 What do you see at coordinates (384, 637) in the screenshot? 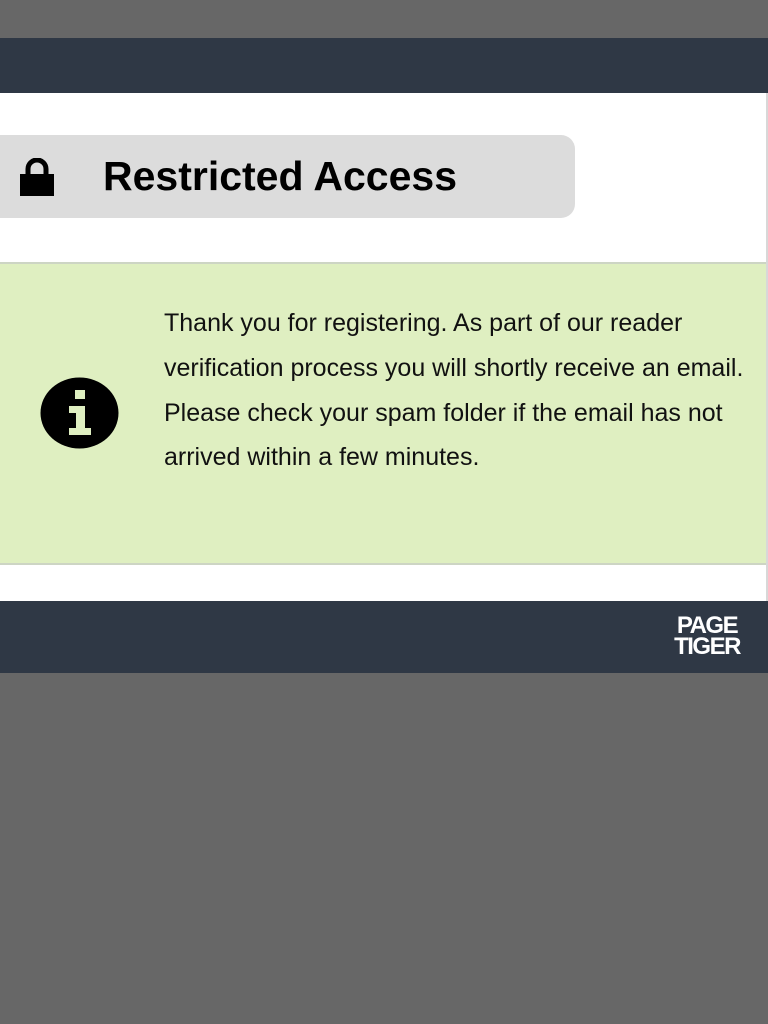
I see `dialog-footer-bar: PAGE TIGER` at bounding box center [384, 637].